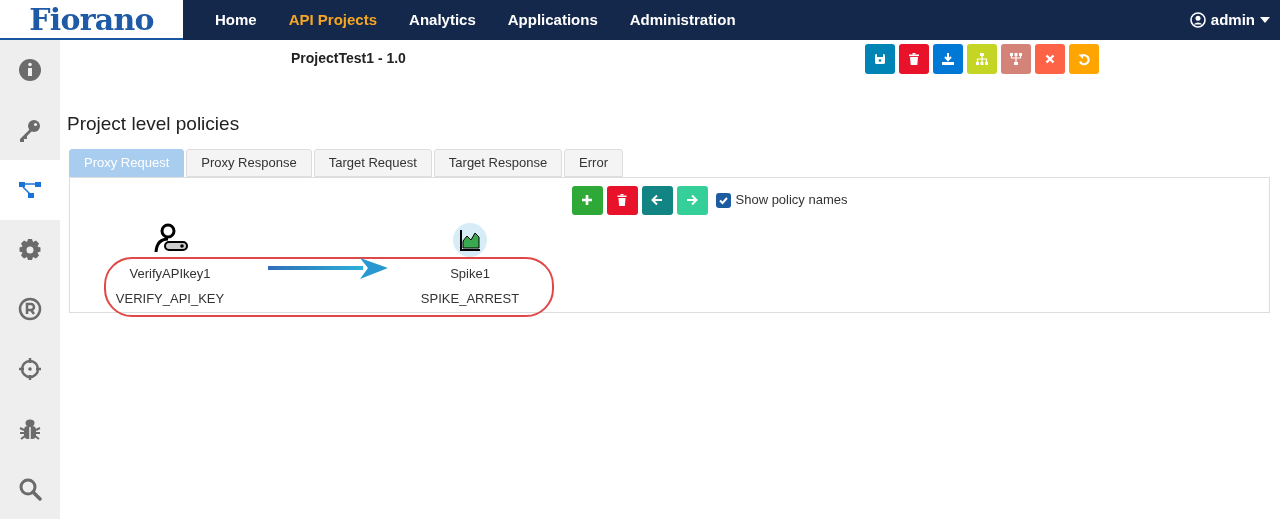 The image size is (1280, 519). I want to click on download-icon, so click(947, 59).